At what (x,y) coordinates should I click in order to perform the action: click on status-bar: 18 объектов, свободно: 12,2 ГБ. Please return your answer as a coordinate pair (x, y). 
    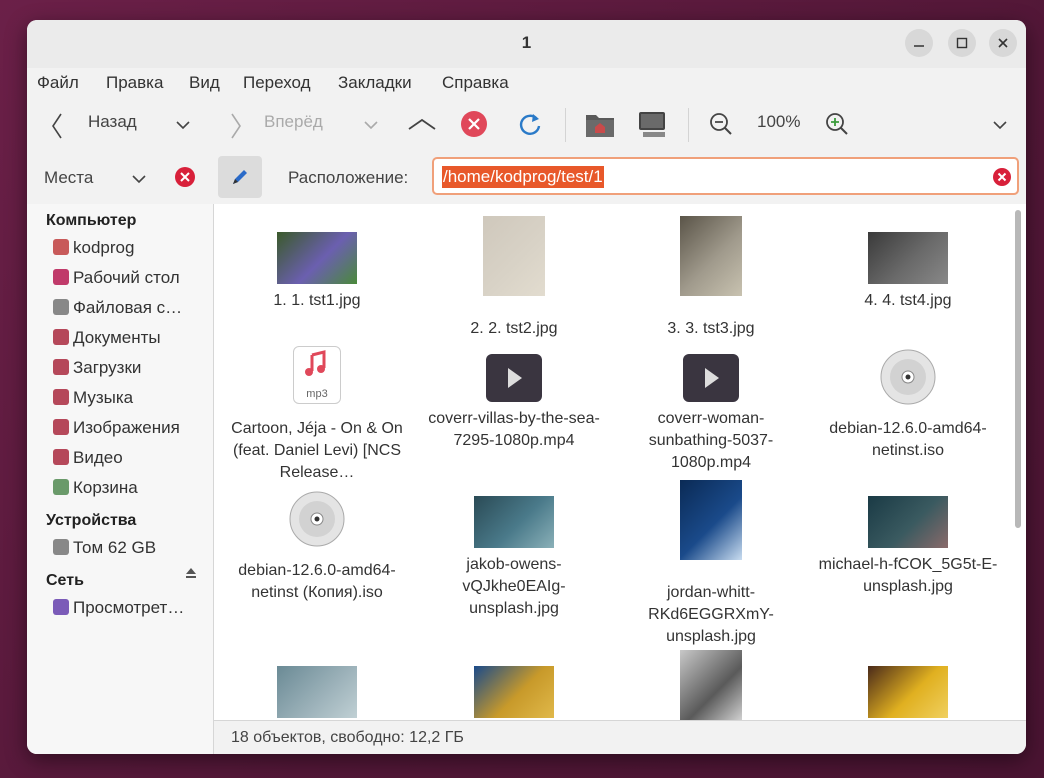
    Looking at the image, I should click on (620, 737).